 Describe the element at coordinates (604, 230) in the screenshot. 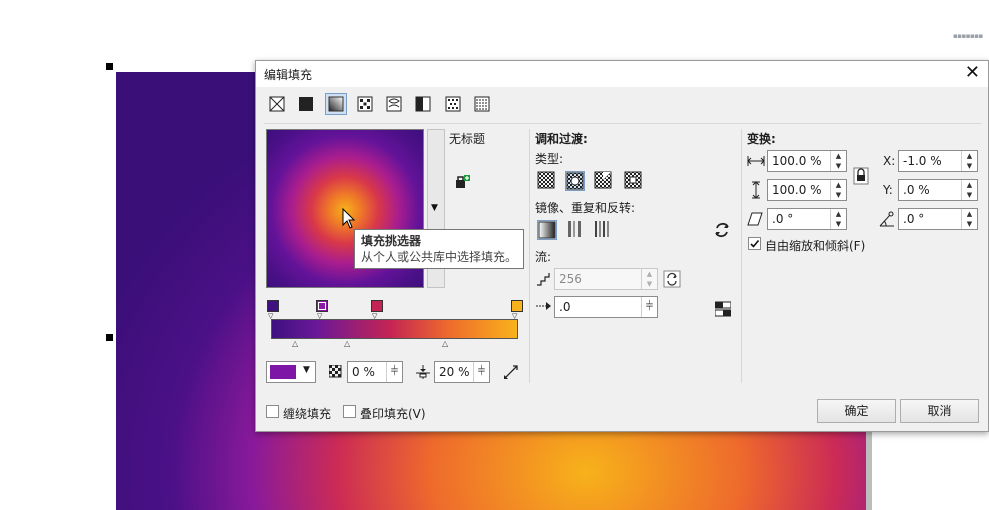

I see `repeat-fill-icon` at that location.